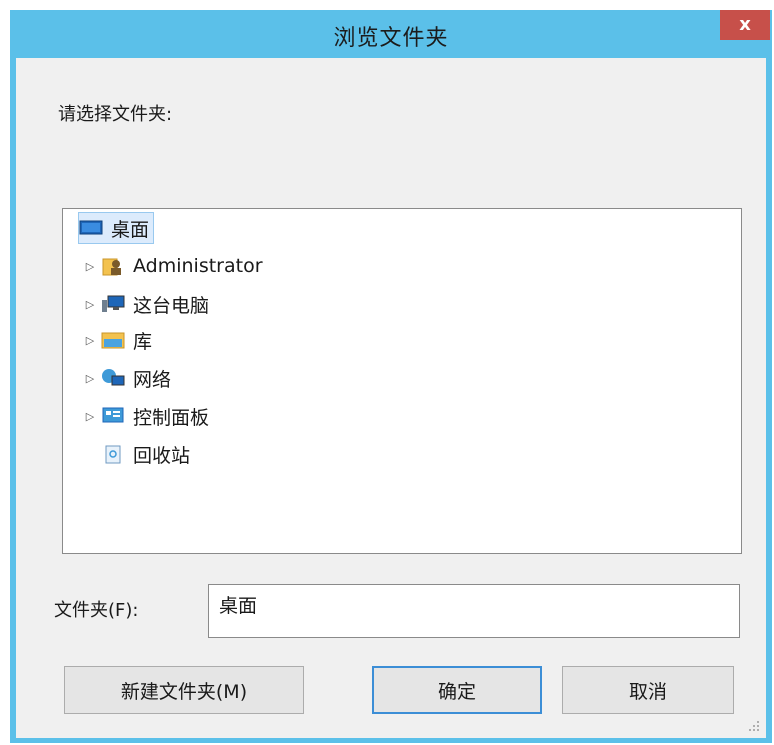  I want to click on tree-item-label: 控制面板, so click(171, 417).